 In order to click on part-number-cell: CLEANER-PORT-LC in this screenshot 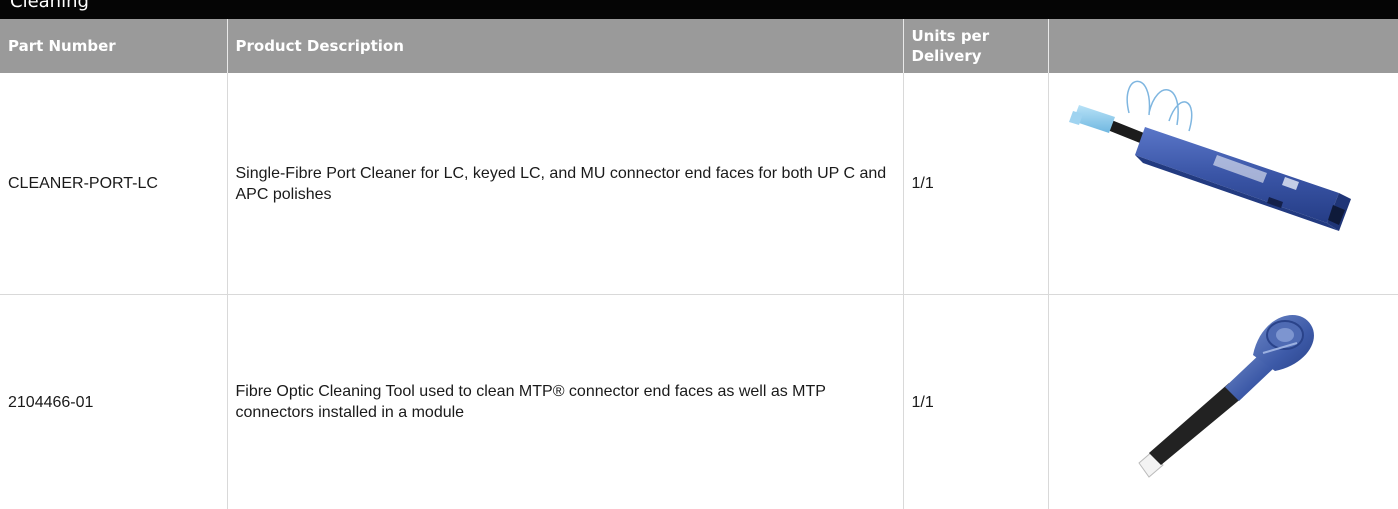, I will do `click(114, 184)`.